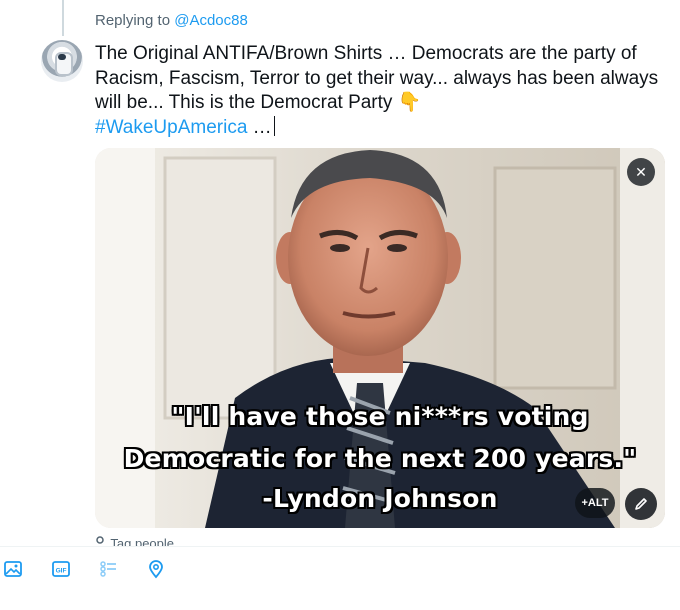 The height and width of the screenshot is (610, 680). Describe the element at coordinates (133, 20) in the screenshot. I see `replying-prefix: Replying to` at that location.